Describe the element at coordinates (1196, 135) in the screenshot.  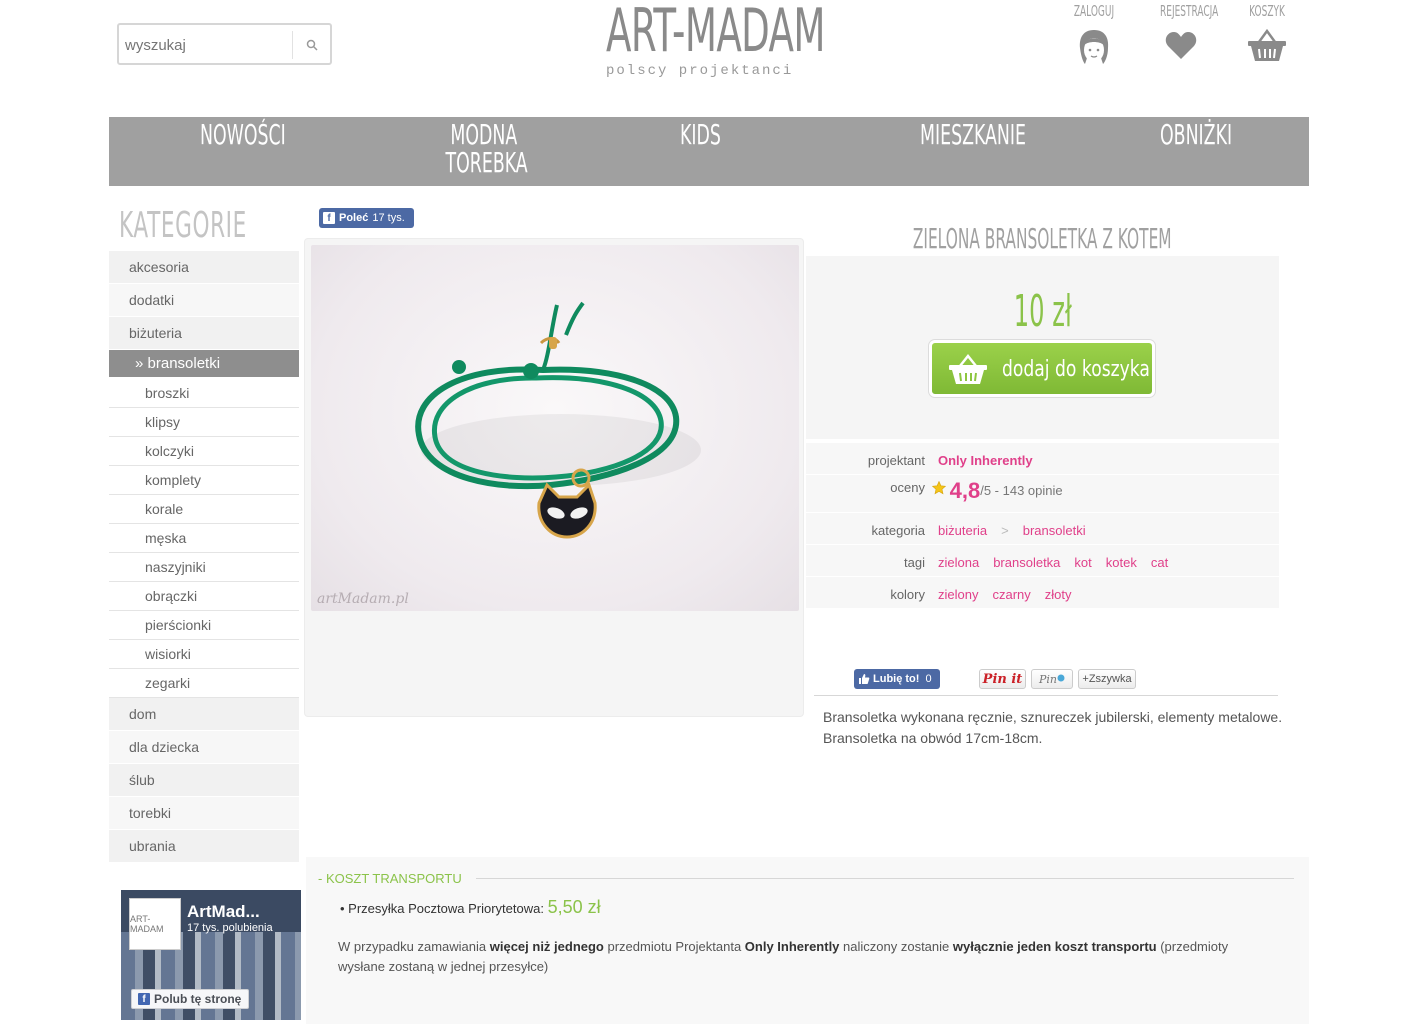
I see `nav-item-obnizki: OBNIŻKI` at that location.